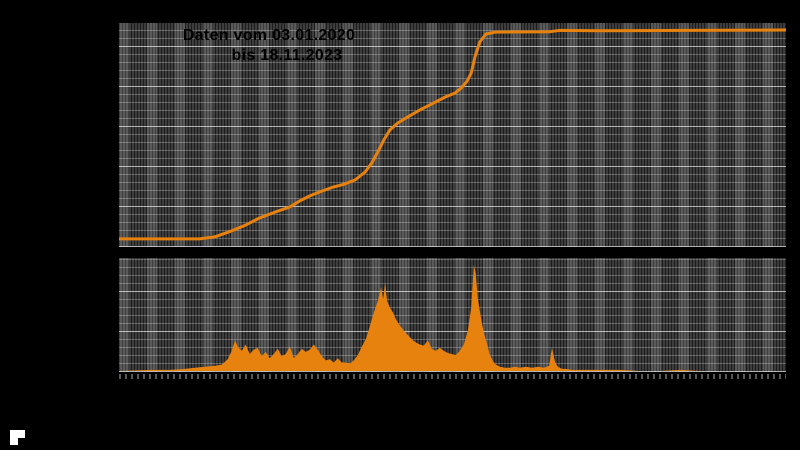 The height and width of the screenshot is (450, 800). Describe the element at coordinates (452, 376) in the screenshot. I see `x-axis-tick-strip` at that location.